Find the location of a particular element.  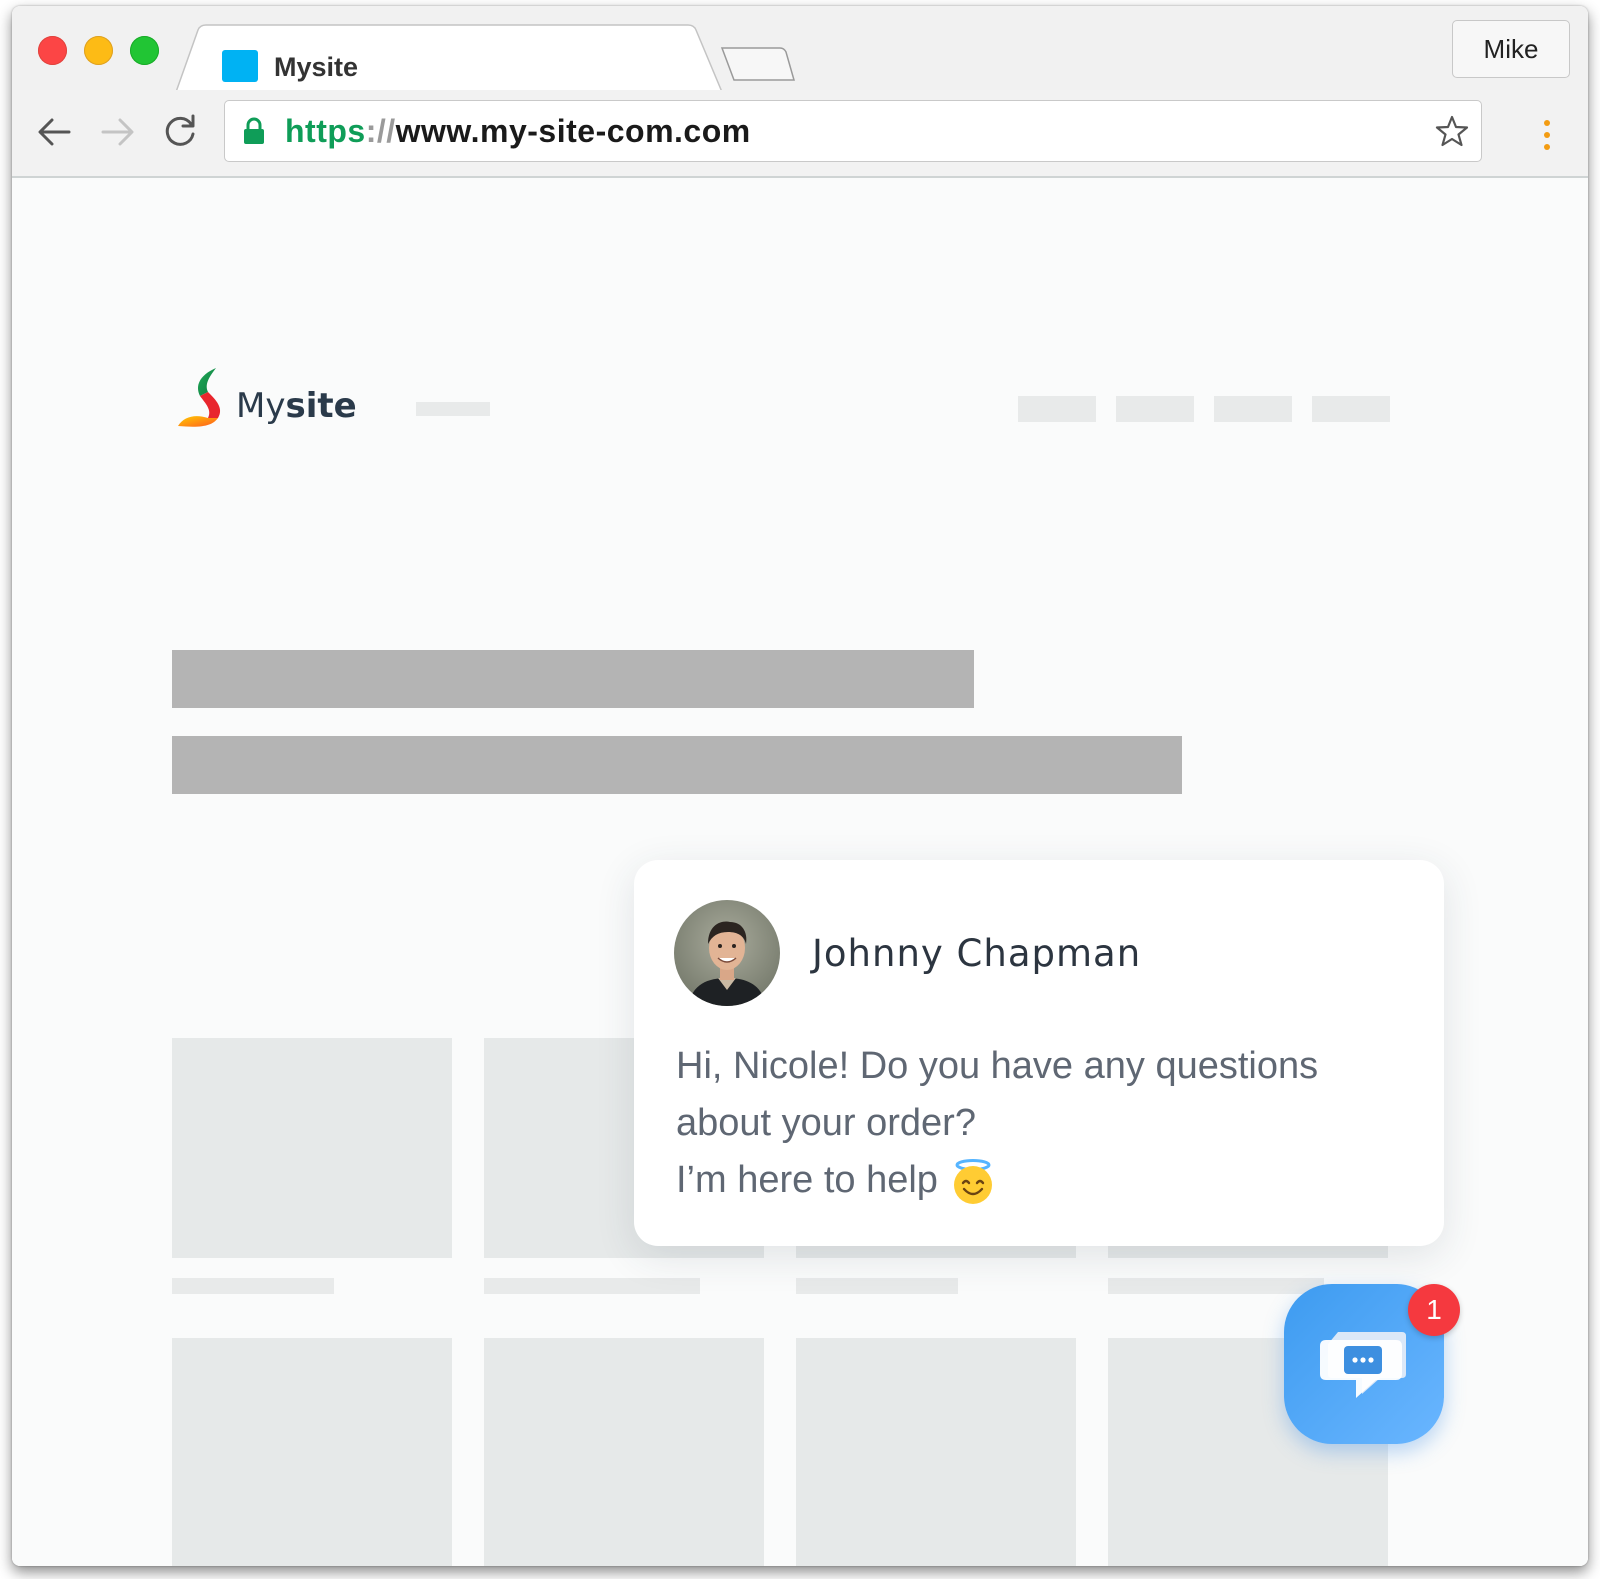

tab-mysite: Mysite is located at coordinates (456, 58).